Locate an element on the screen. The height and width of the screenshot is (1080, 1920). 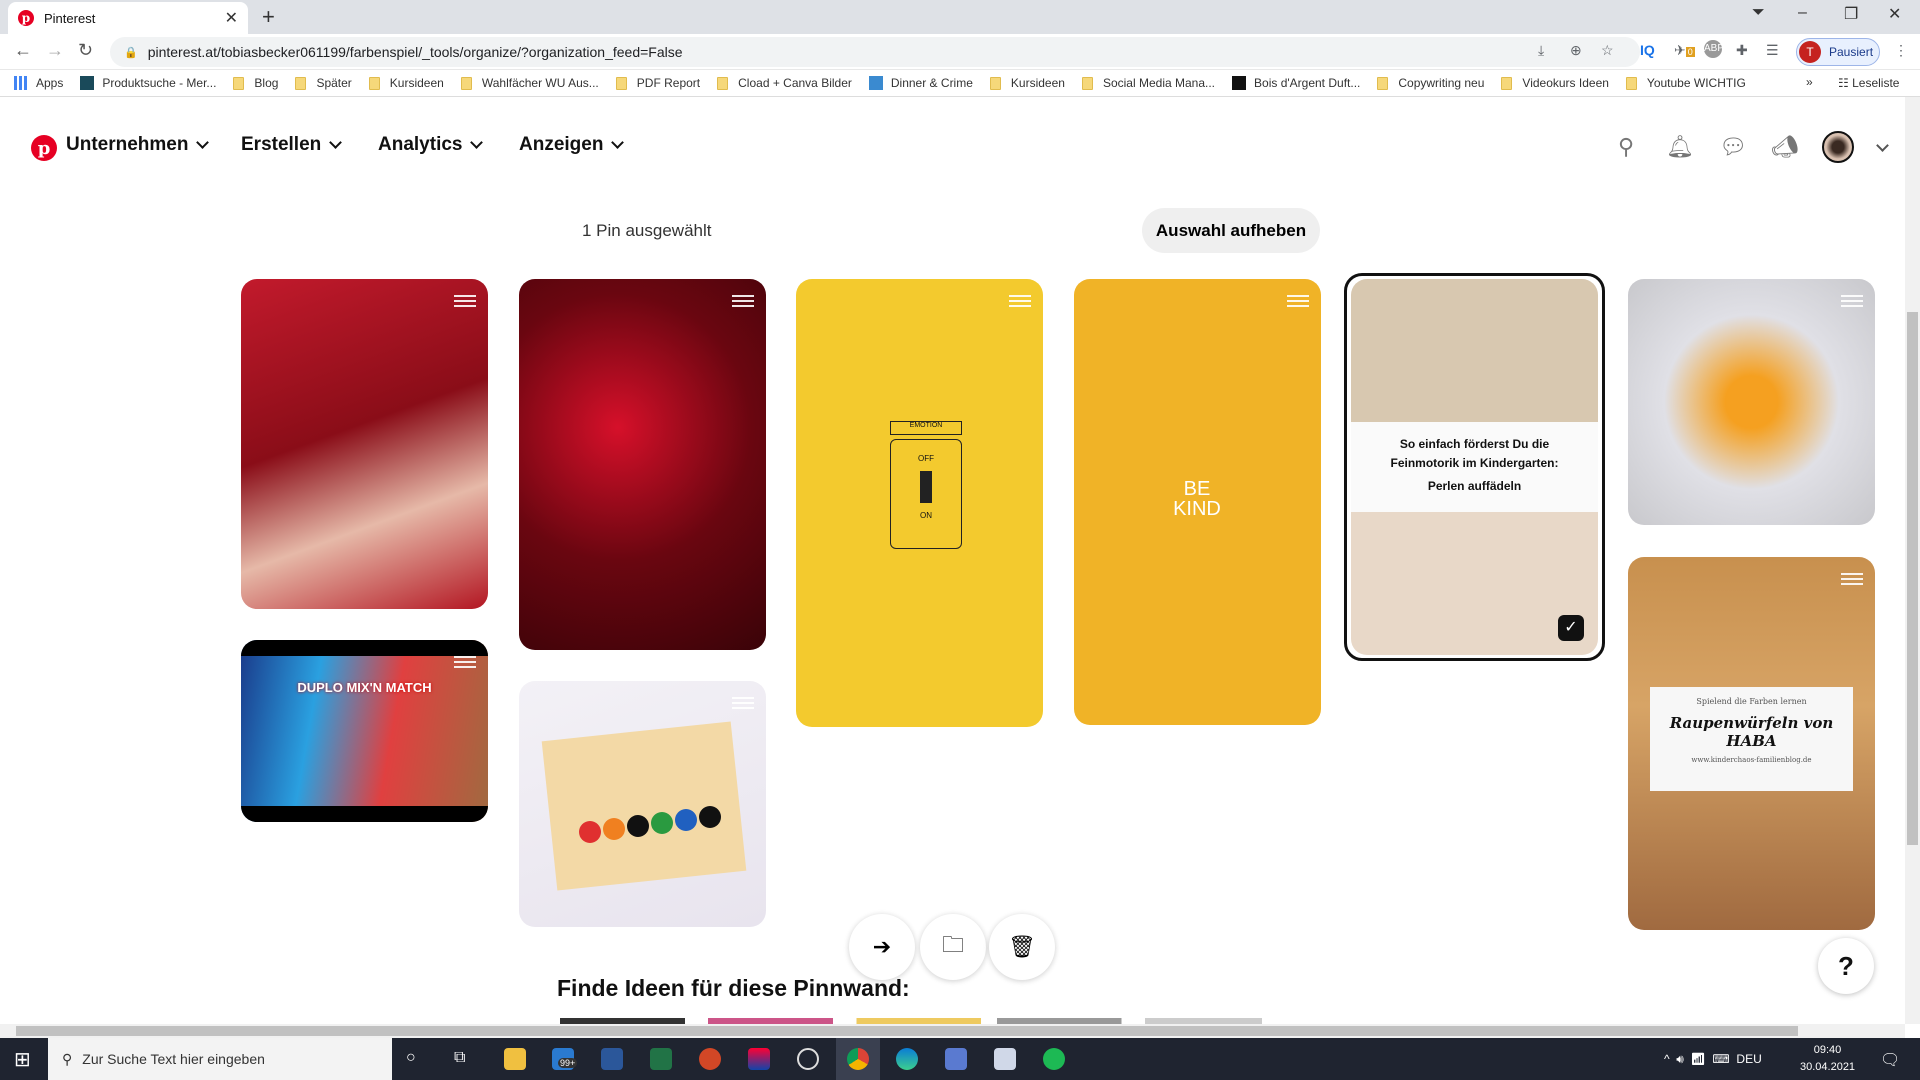
copy-pins-button: 🗀 is located at coordinates (953, 947).